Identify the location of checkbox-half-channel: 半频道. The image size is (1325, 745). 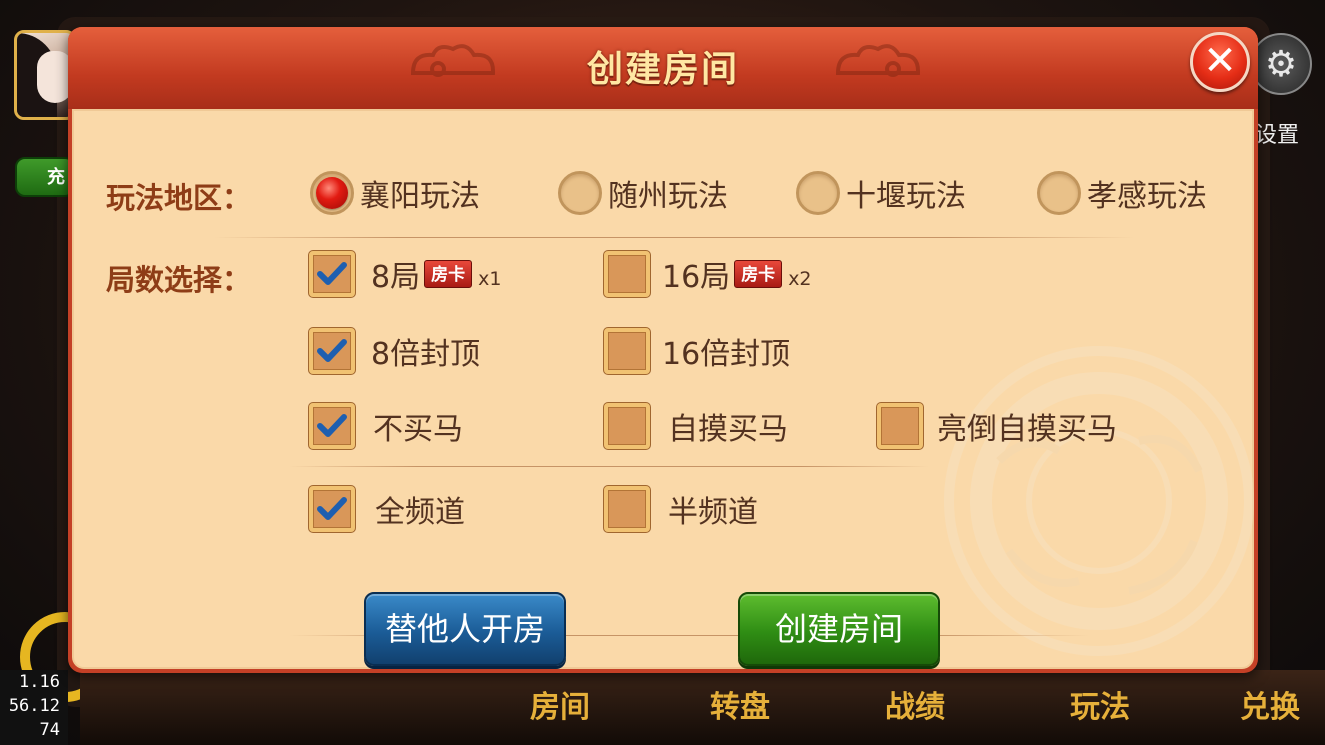
(681, 509).